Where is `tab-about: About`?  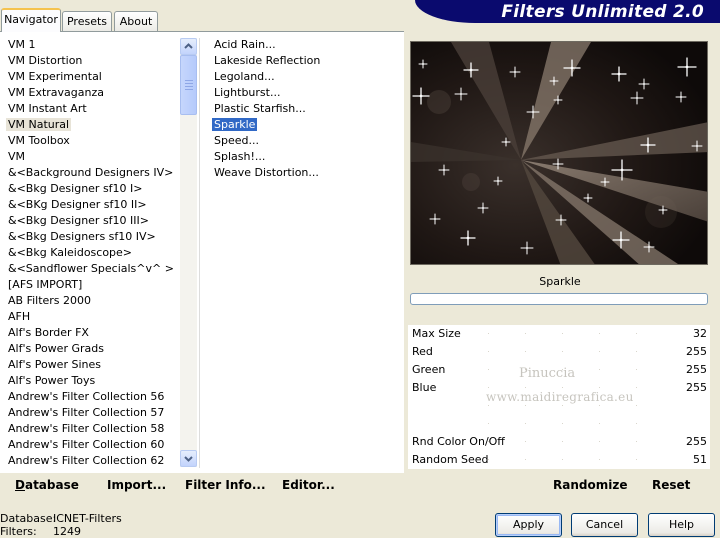
tab-about: About is located at coordinates (136, 21).